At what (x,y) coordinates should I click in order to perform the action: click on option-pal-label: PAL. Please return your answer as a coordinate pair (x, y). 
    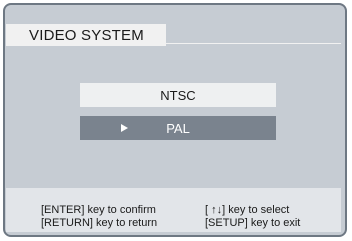
    Looking at the image, I should click on (178, 128).